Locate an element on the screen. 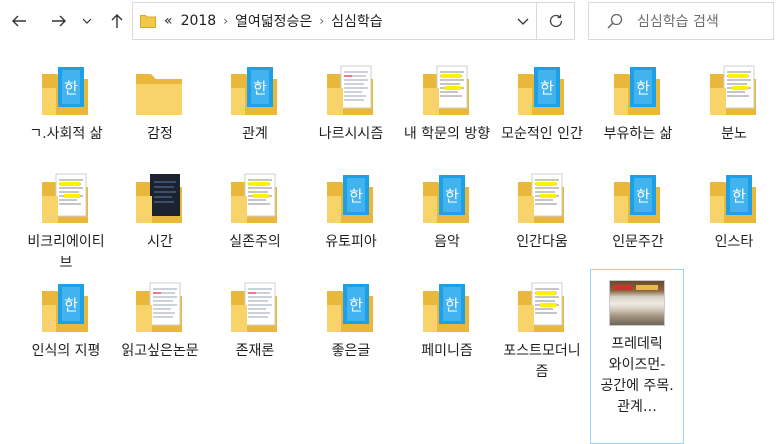 The height and width of the screenshot is (444, 780). search-placeholder: 심심학습 검색 is located at coordinates (678, 22).